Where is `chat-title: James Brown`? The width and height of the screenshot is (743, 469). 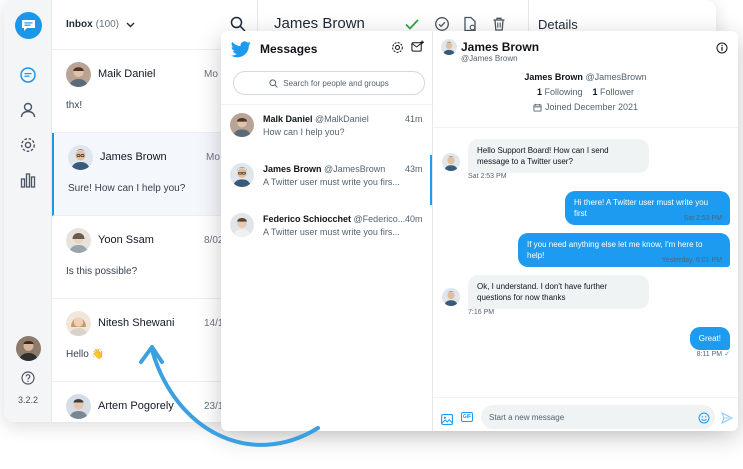 chat-title: James Brown is located at coordinates (500, 47).